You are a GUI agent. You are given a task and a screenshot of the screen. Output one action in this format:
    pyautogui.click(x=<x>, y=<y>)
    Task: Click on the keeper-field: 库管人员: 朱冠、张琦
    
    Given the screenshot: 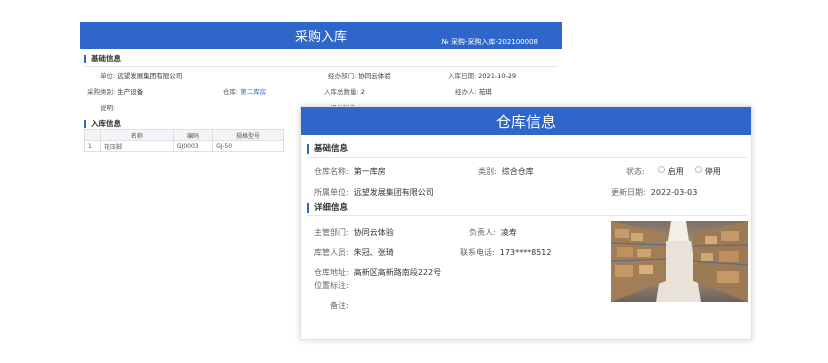 What is the action you would take?
    pyautogui.click(x=354, y=252)
    